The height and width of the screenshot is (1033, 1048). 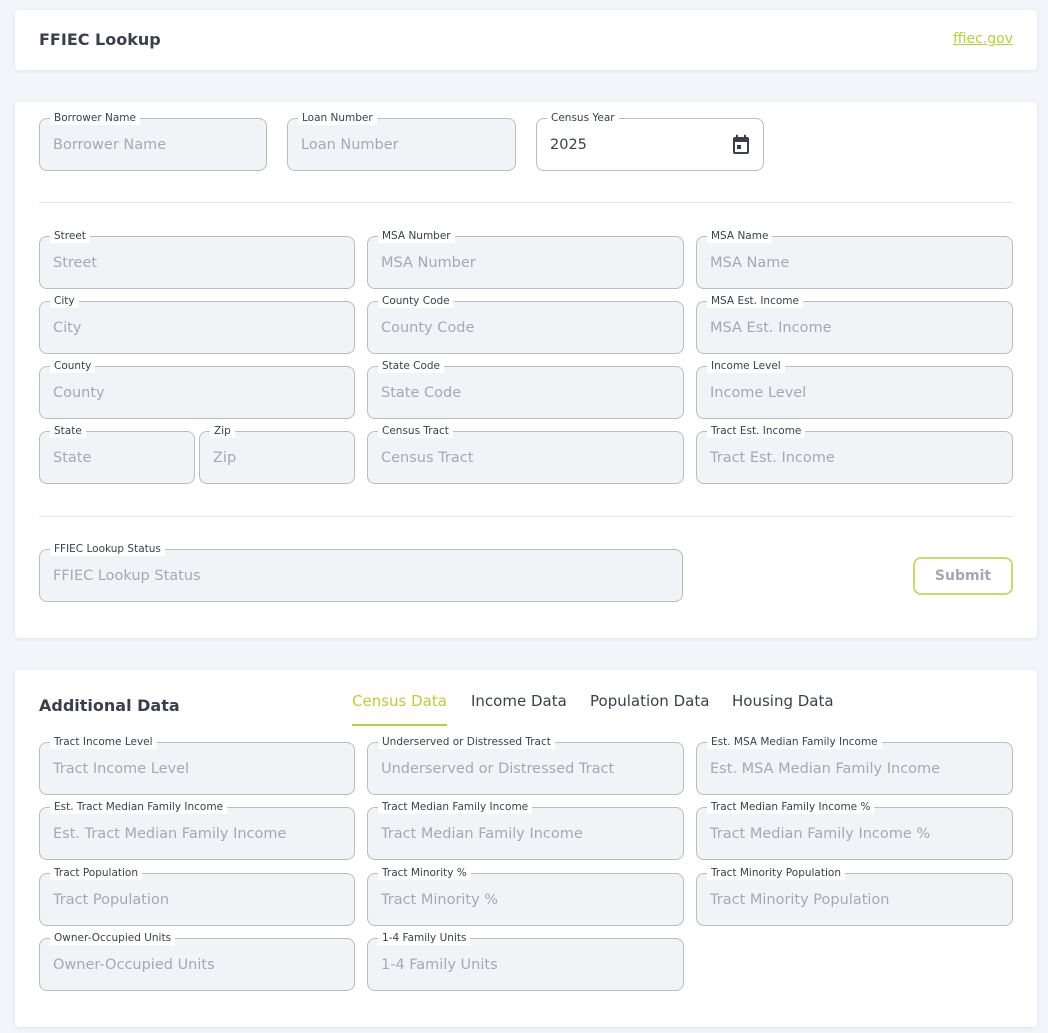 I want to click on zip-field: Zip, so click(x=277, y=454).